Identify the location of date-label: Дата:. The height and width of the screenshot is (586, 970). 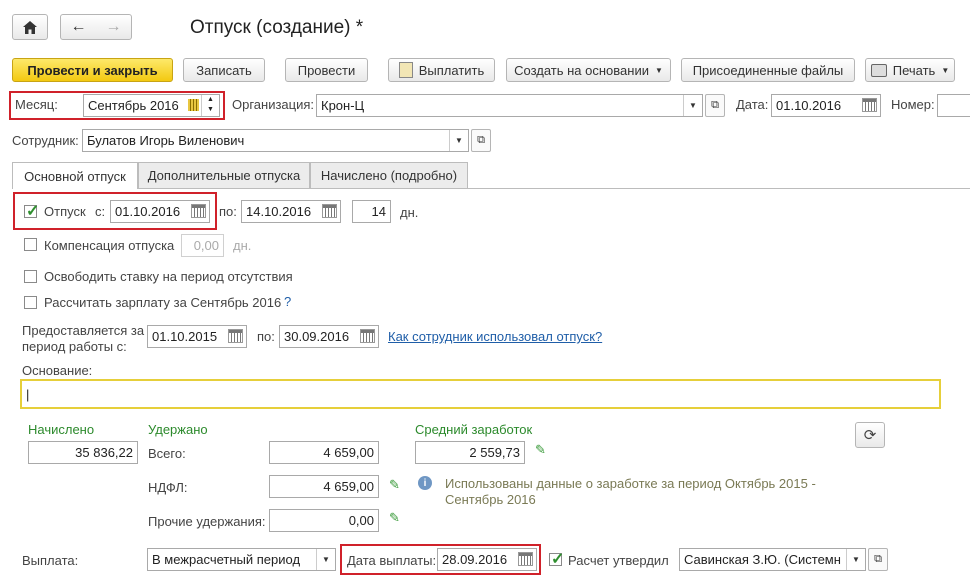
(752, 104).